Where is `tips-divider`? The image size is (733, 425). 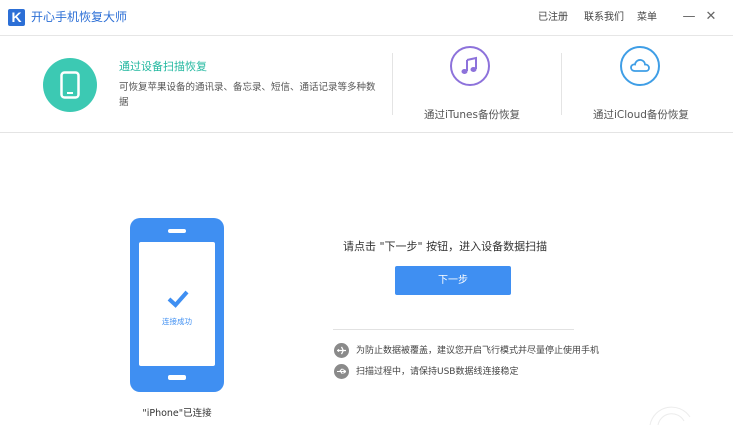 tips-divider is located at coordinates (453, 329).